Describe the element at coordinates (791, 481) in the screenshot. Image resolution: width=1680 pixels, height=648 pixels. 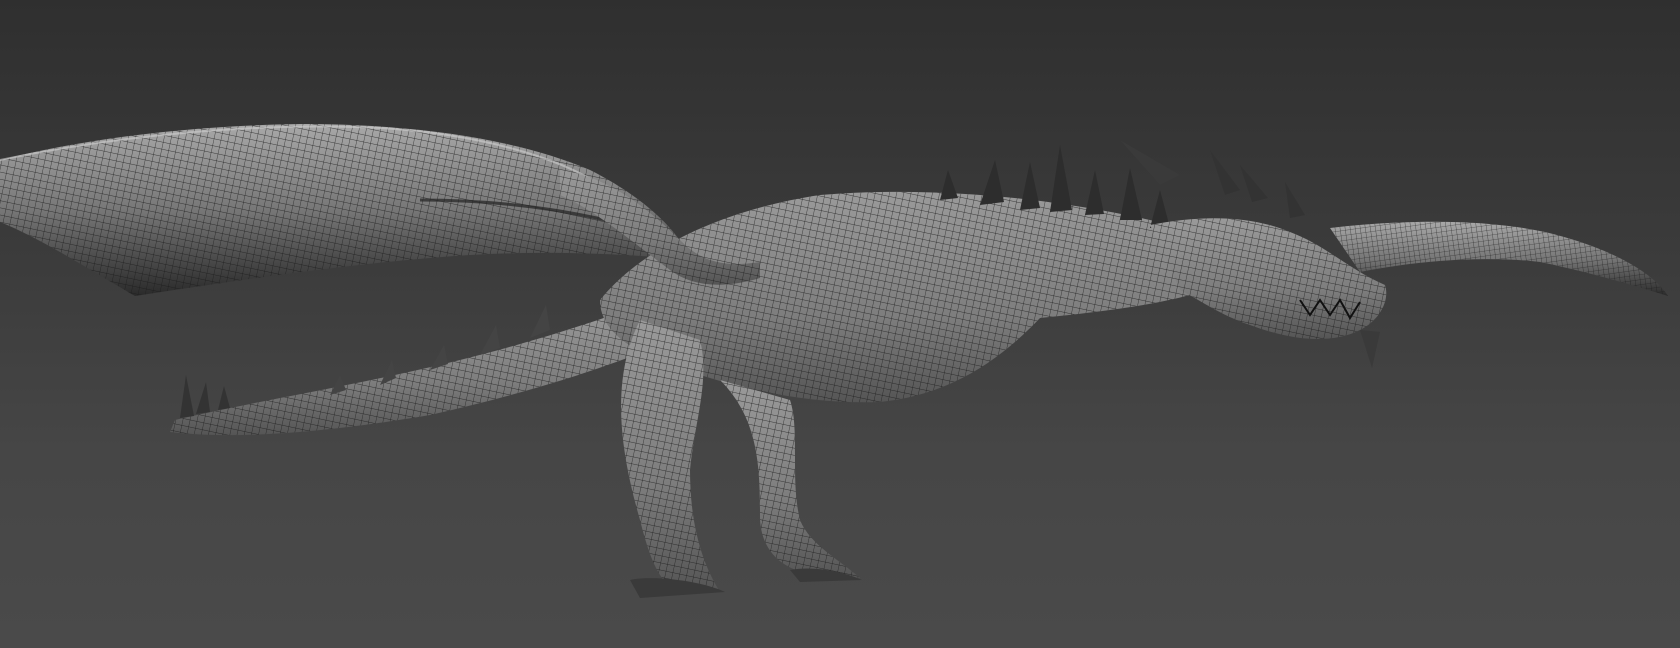
I see `hind-leg` at that location.